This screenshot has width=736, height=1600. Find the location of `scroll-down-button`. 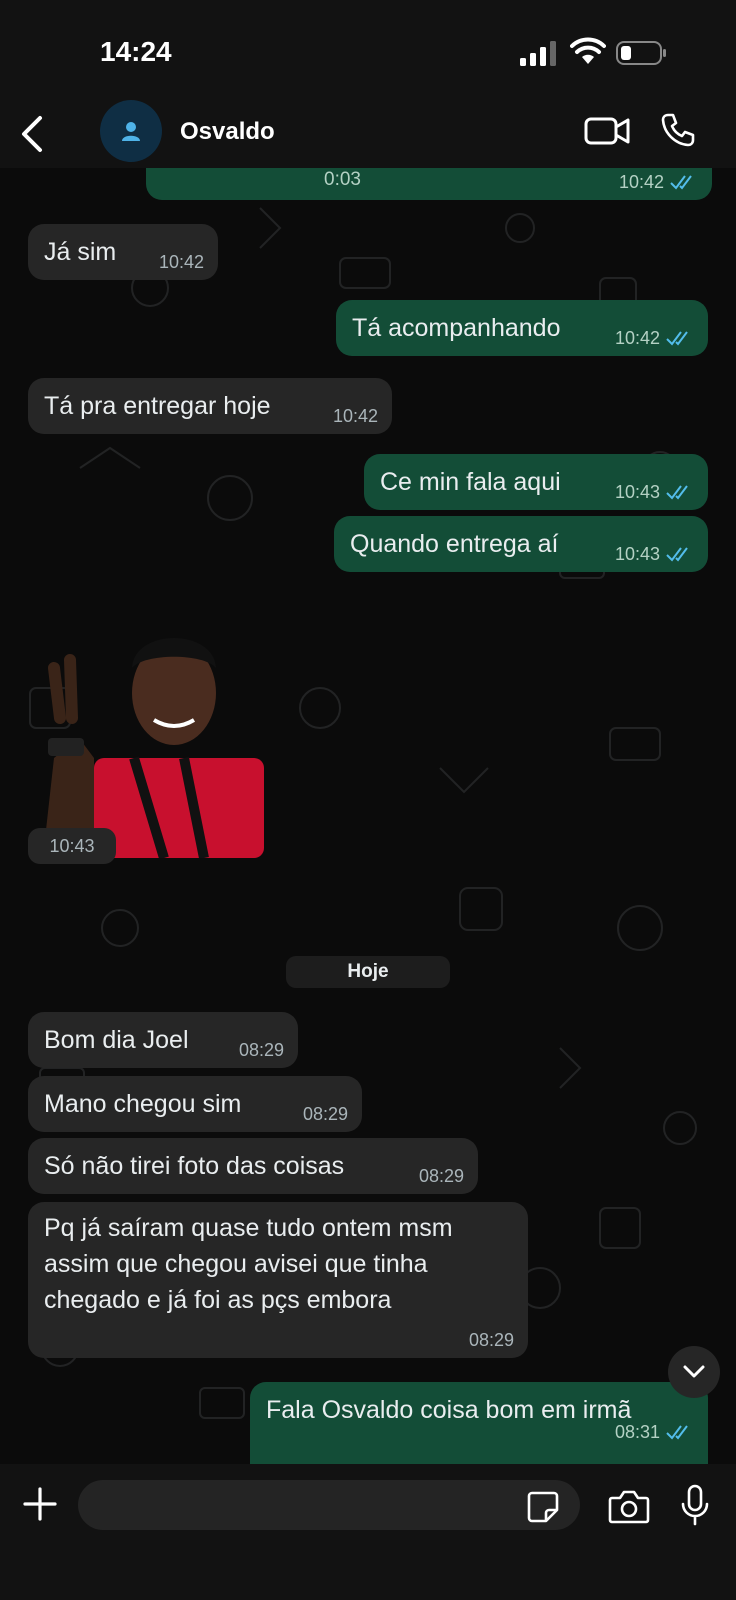

scroll-down-button is located at coordinates (694, 1372).